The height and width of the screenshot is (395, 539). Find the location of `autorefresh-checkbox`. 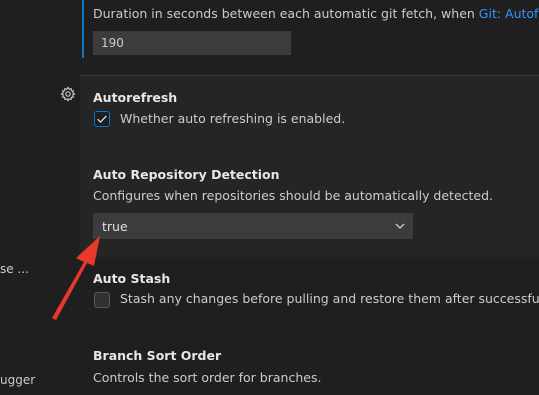

autorefresh-checkbox is located at coordinates (102, 119).